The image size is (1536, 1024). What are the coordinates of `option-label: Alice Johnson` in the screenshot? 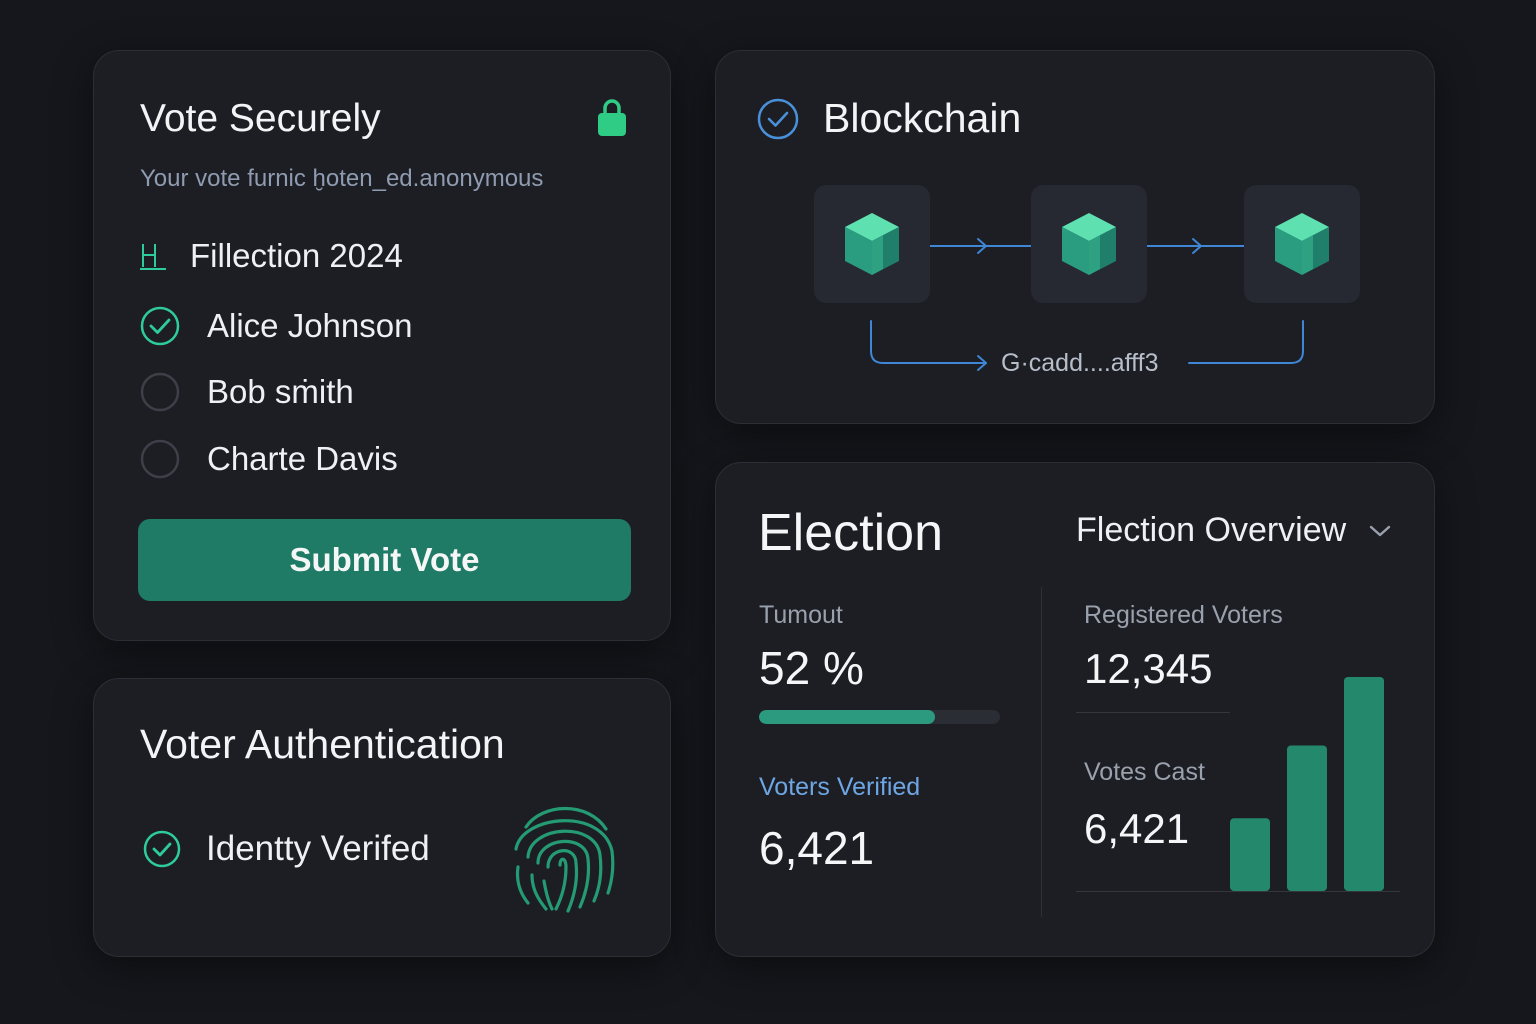 It's located at (310, 325).